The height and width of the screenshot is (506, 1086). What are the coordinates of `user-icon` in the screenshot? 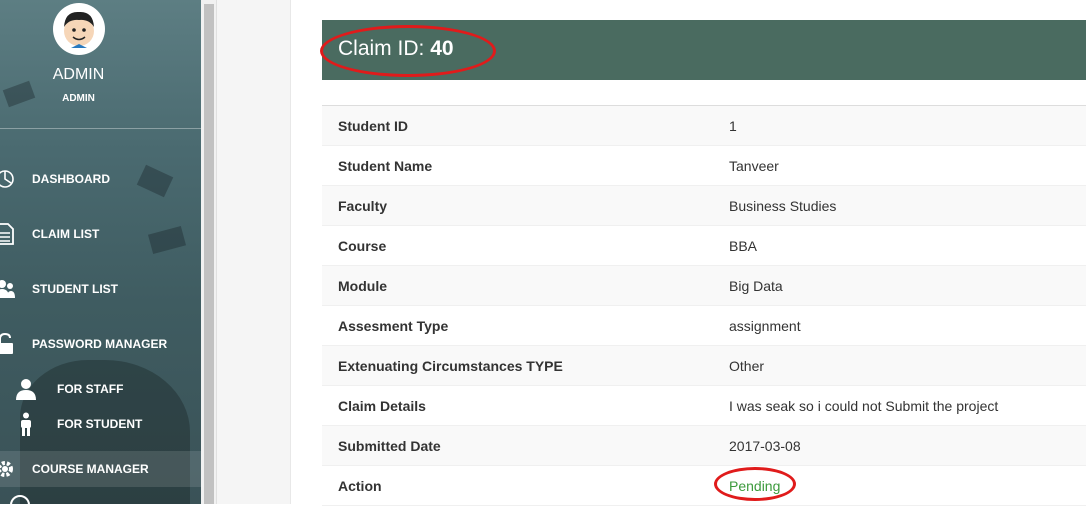 It's located at (26, 389).